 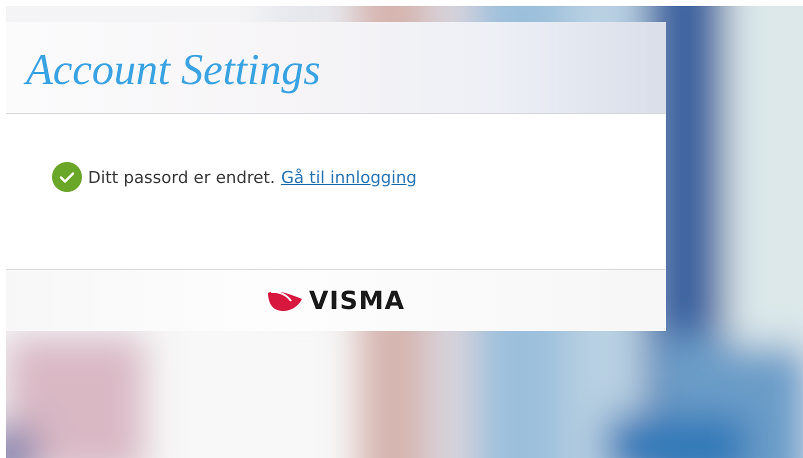 I want to click on swoosh-icon, so click(x=285, y=300).